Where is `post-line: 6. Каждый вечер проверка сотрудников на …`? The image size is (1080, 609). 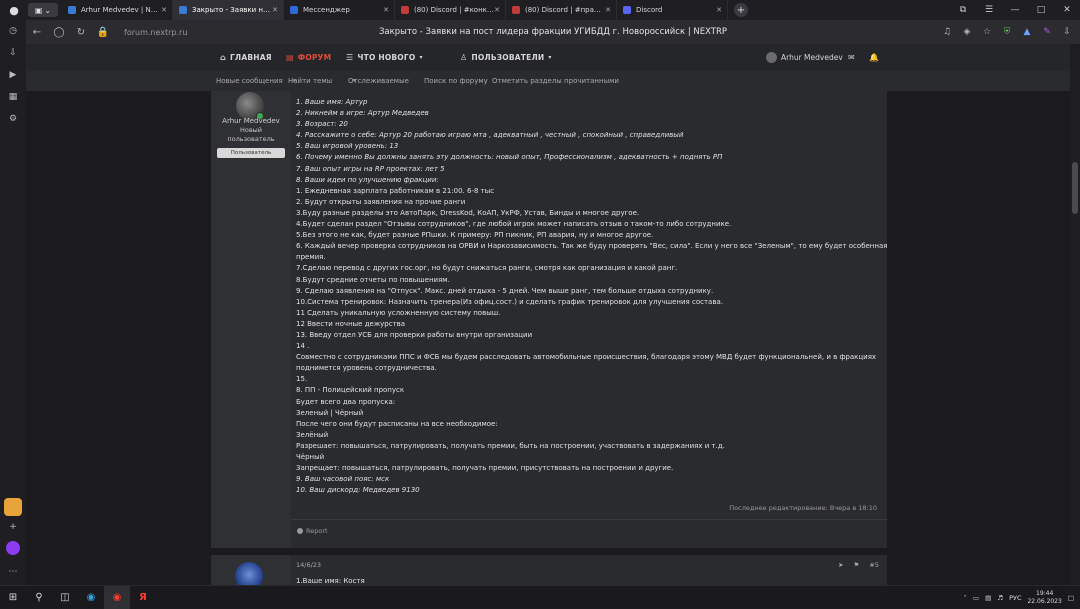
post-line: 6. Каждый вечер проверка сотрудников на … is located at coordinates (592, 246).